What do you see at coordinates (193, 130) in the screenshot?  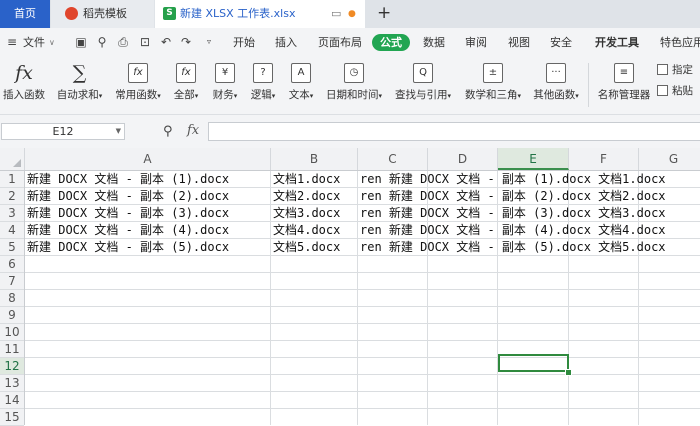 I see `fx-icon: fx` at bounding box center [193, 130].